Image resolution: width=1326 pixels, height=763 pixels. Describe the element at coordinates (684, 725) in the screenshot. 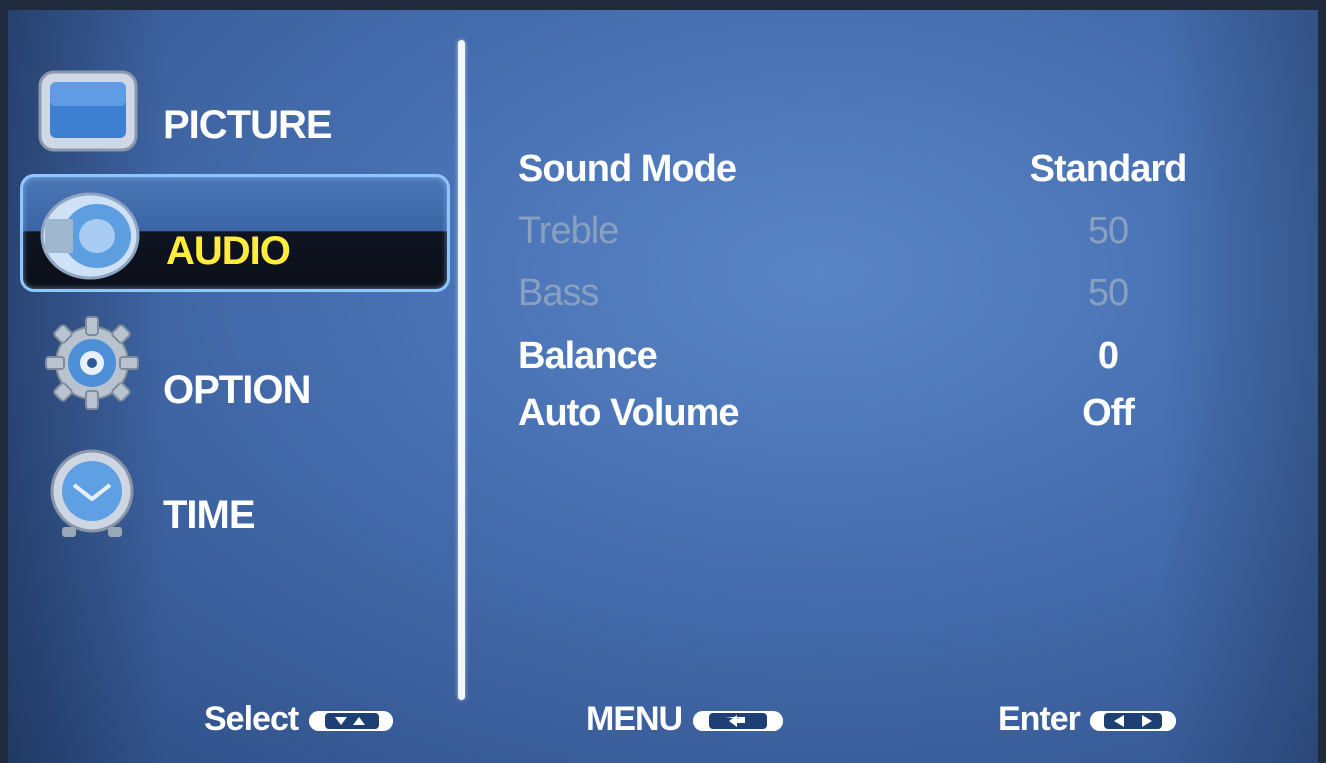

I see `footer-menu-hint: MENU` at that location.